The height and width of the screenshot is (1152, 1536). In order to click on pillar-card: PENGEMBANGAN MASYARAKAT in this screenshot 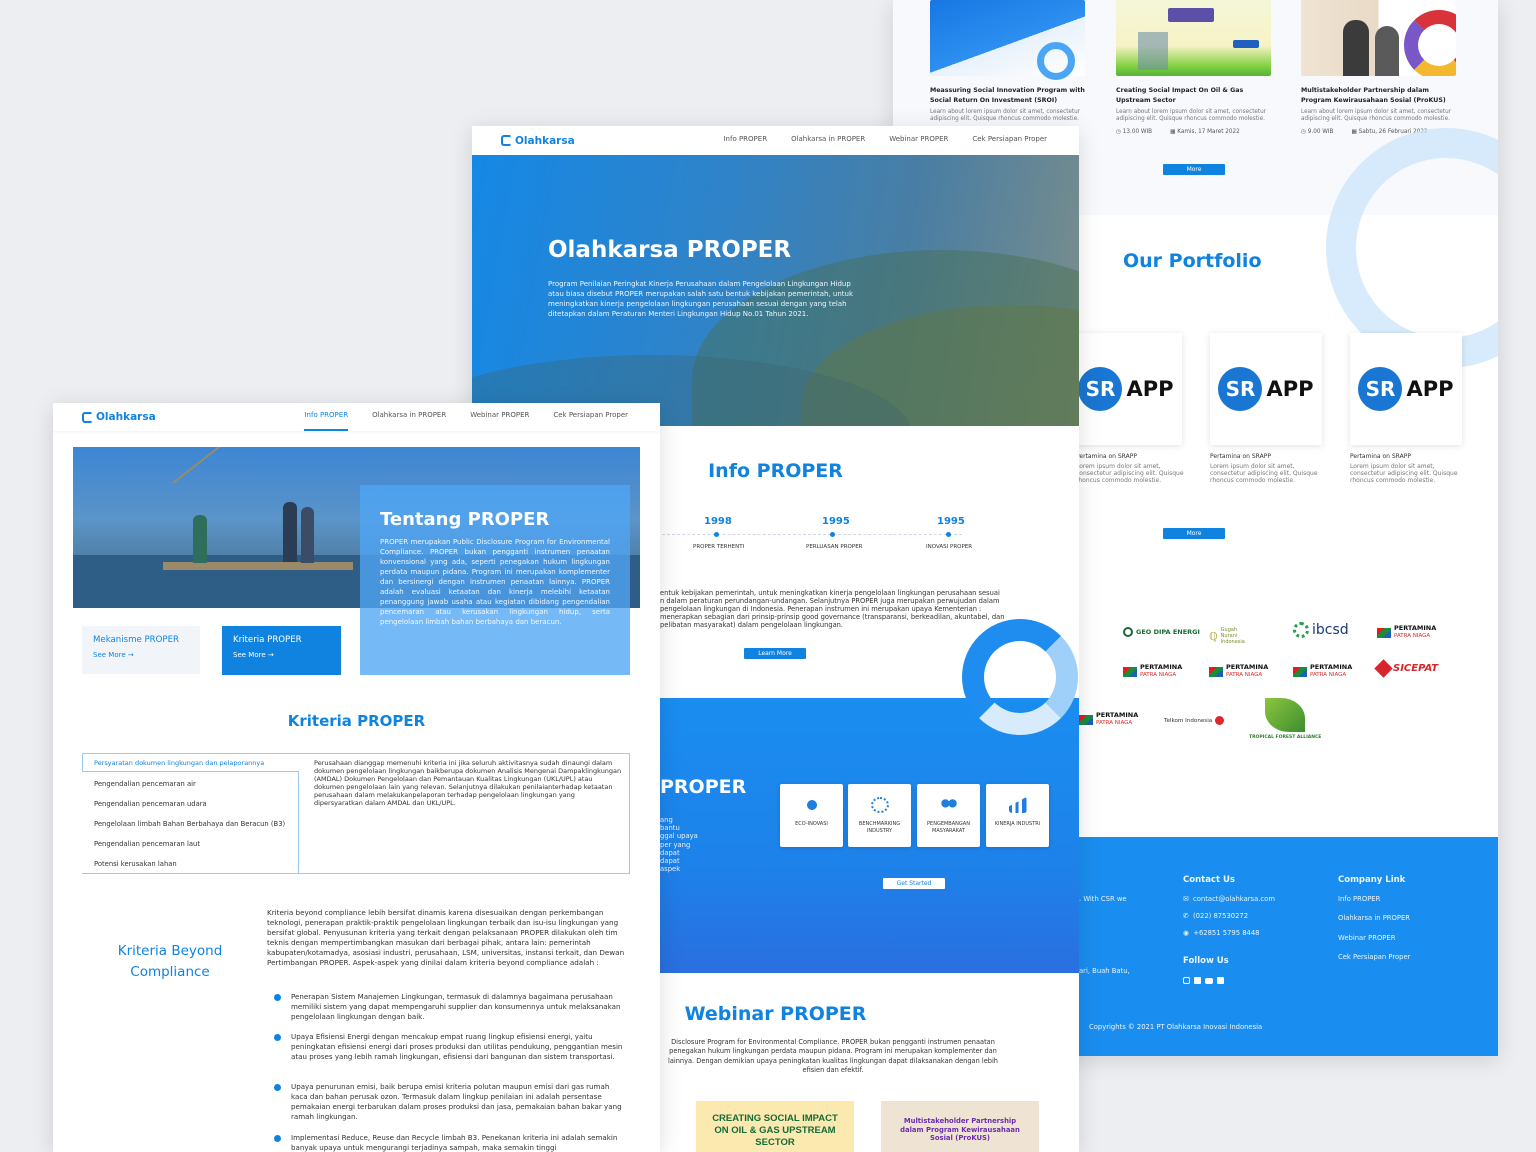, I will do `click(948, 815)`.